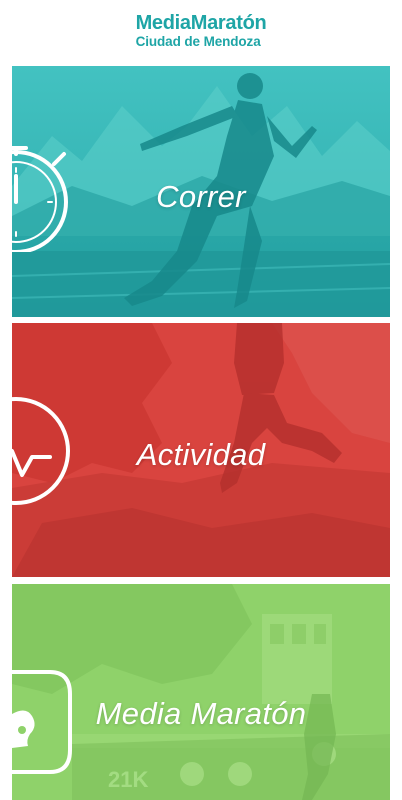 This screenshot has height=800, width=402. What do you see at coordinates (201, 196) in the screenshot?
I see `card-label-correr: Correr` at bounding box center [201, 196].